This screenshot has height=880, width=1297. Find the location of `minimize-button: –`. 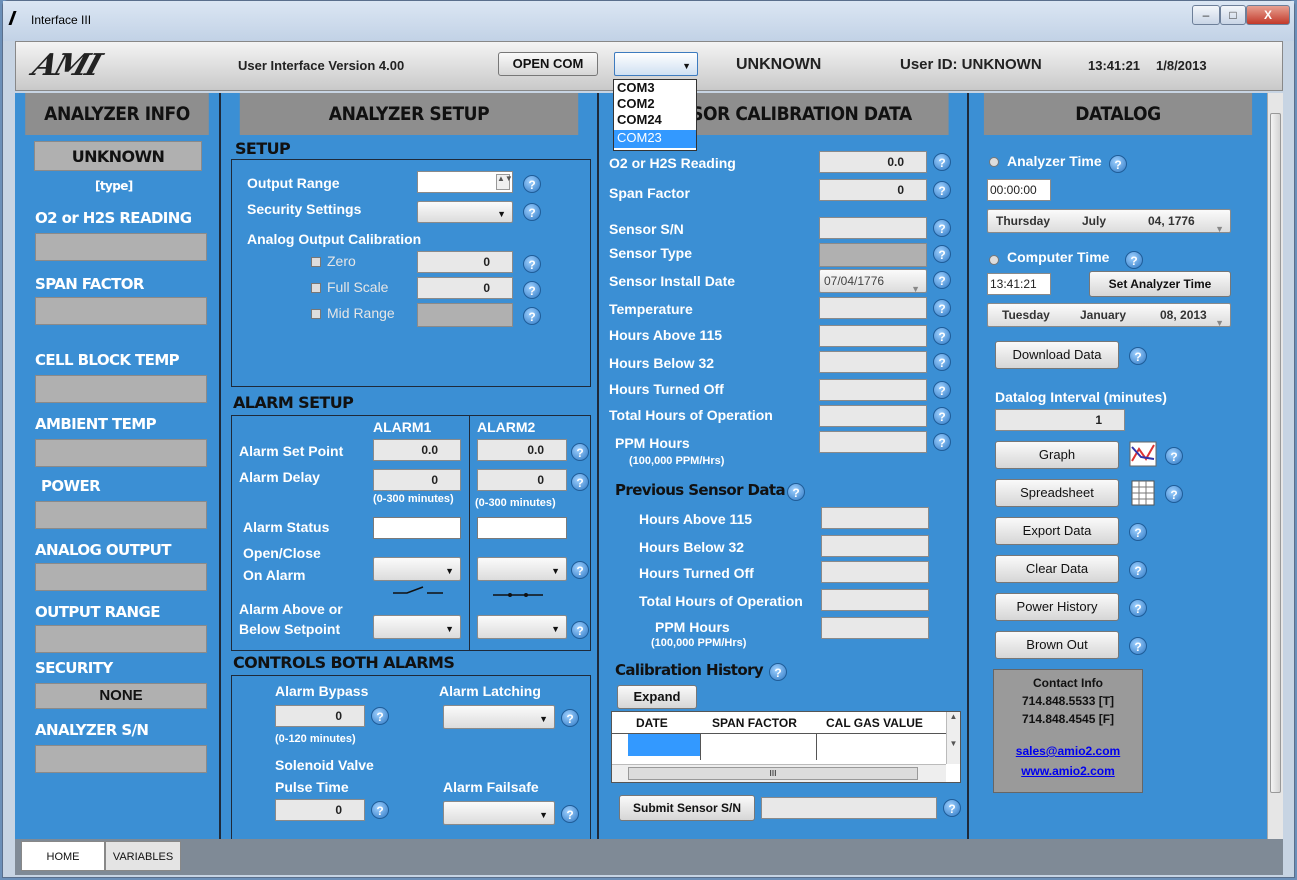

minimize-button: – is located at coordinates (1206, 15).